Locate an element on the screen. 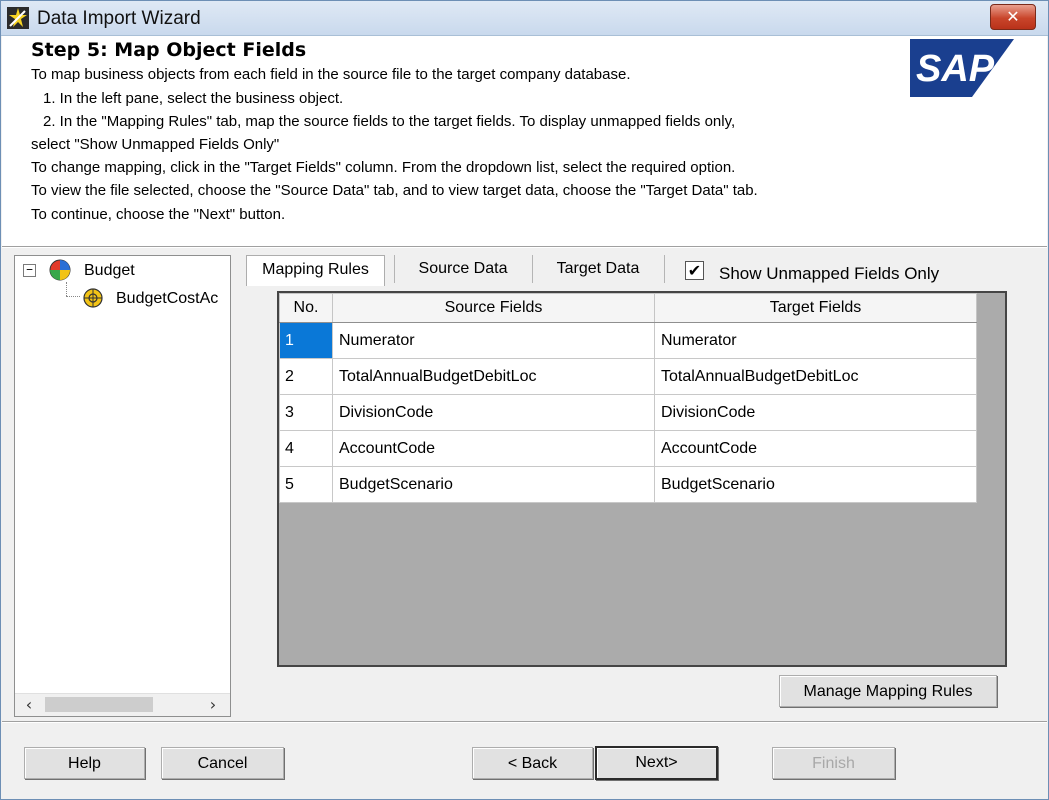 This screenshot has height=800, width=1049. target-field-cell: BudgetScenario is located at coordinates (815, 484).